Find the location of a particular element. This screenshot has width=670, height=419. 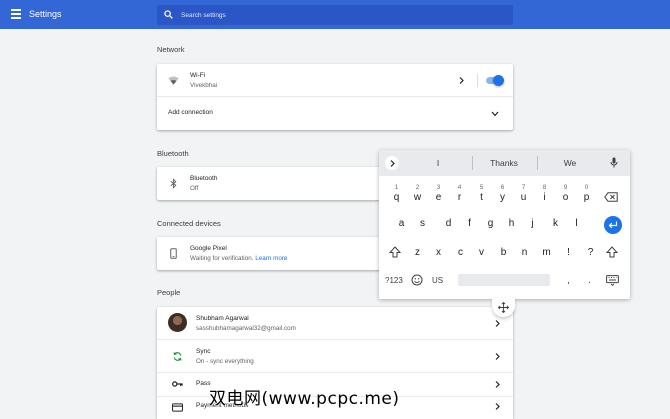

key-t: 5t is located at coordinates (481, 195).